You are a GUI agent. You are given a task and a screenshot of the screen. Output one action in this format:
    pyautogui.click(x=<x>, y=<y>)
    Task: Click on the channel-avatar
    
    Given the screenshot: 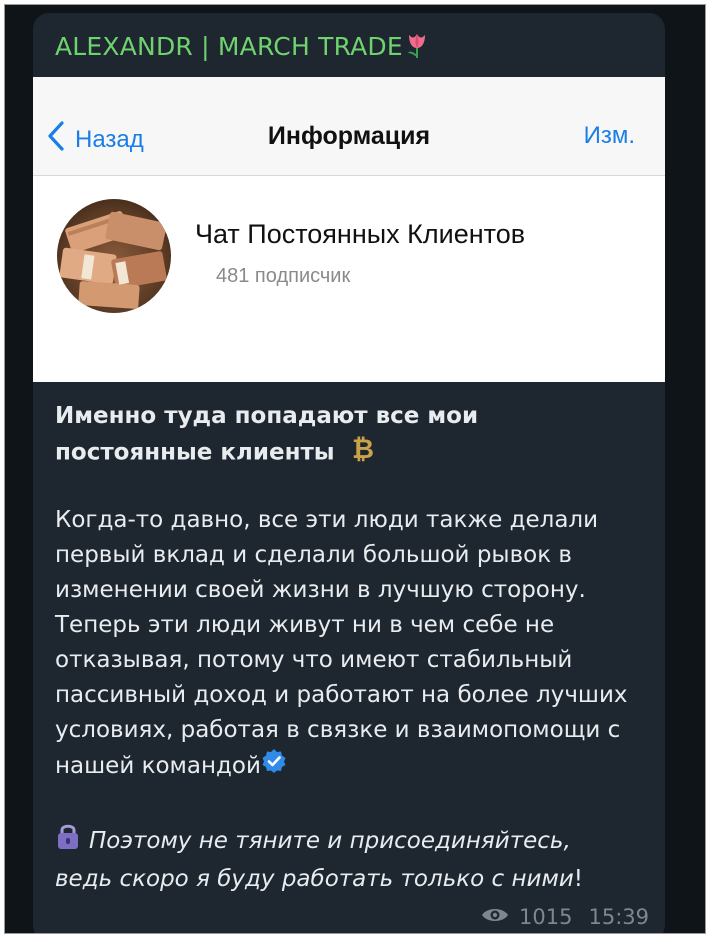 What is the action you would take?
    pyautogui.click(x=114, y=256)
    